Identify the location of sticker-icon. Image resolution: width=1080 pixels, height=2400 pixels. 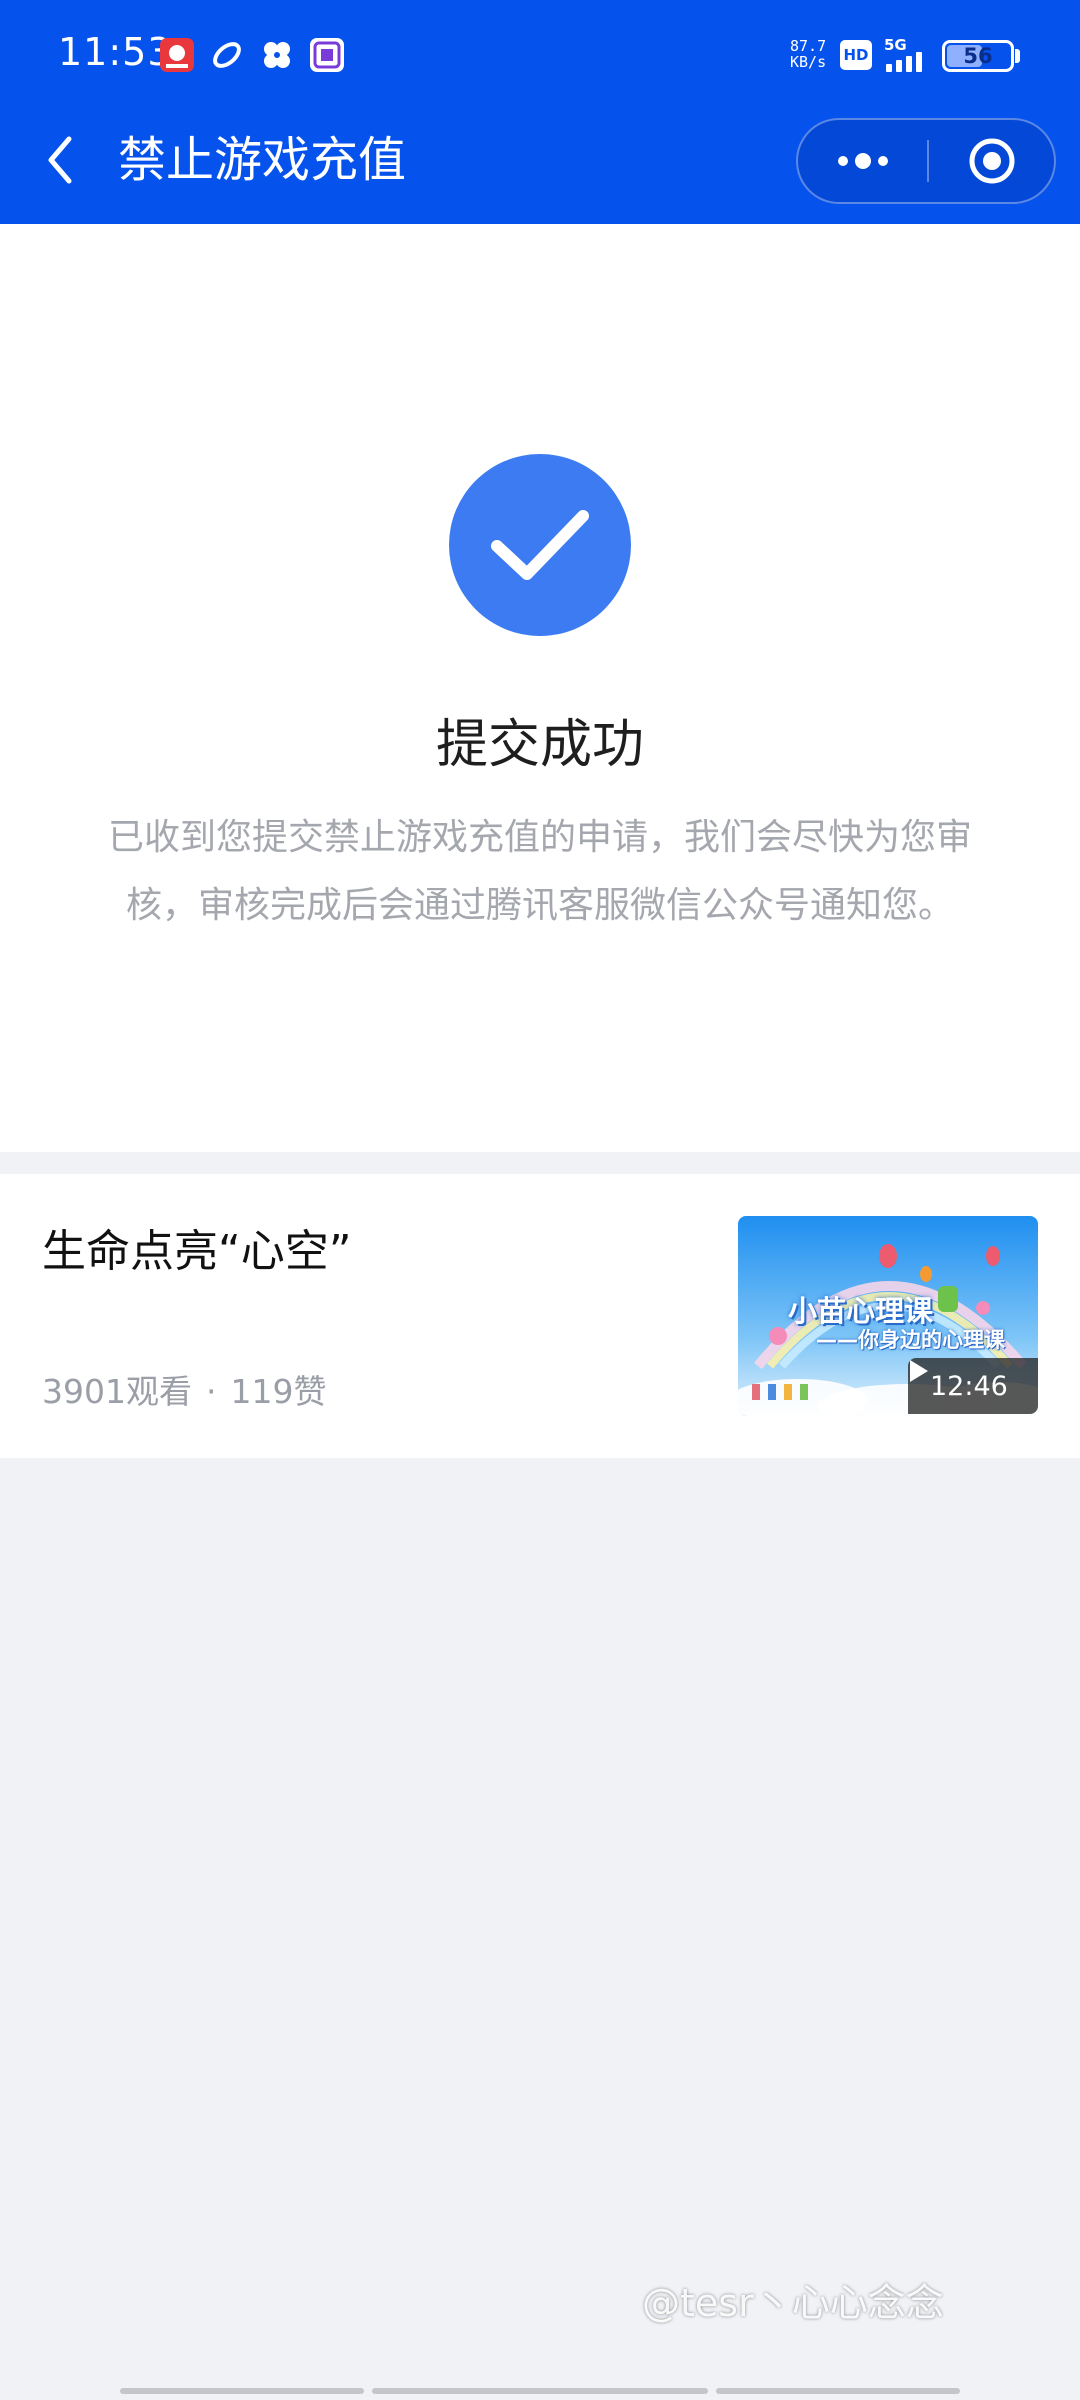
(327, 55).